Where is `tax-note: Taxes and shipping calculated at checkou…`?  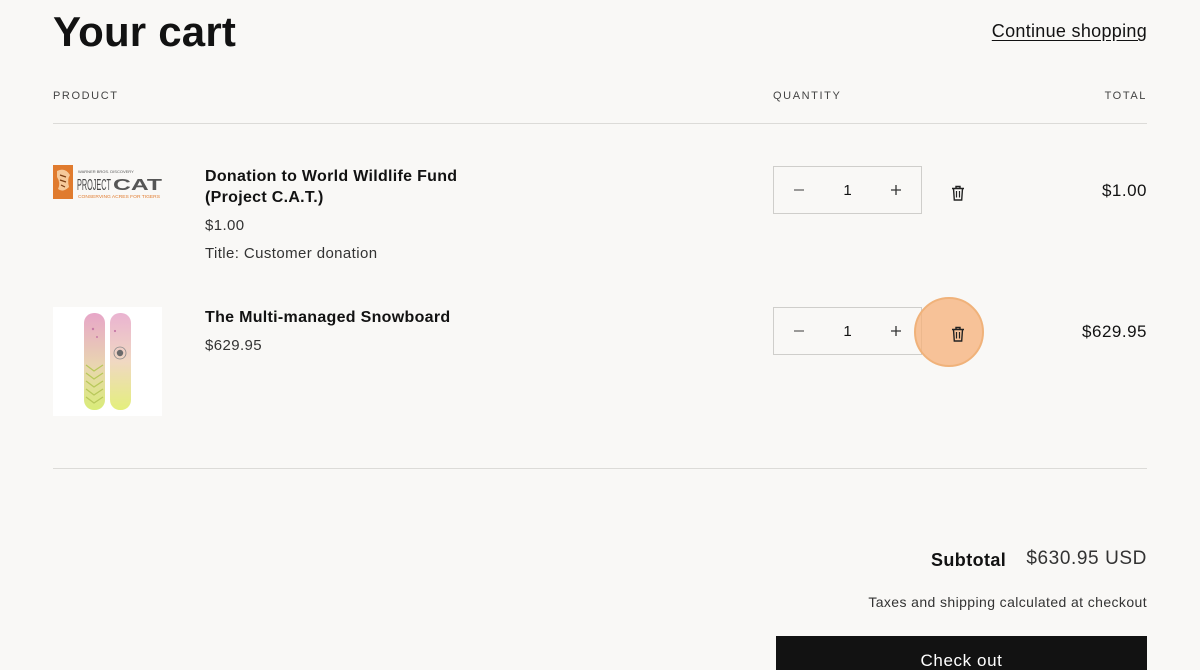 tax-note: Taxes and shipping calculated at checkou… is located at coordinates (1007, 602).